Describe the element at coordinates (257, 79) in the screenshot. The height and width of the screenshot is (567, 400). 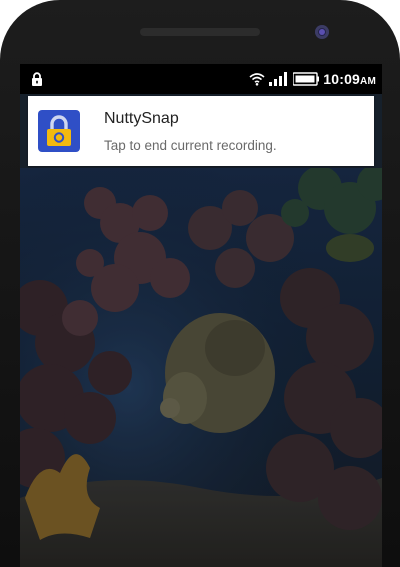
I see `wifi-icon` at that location.